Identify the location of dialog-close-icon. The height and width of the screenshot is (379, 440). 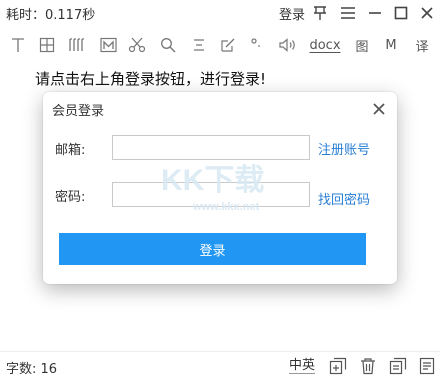
(379, 109).